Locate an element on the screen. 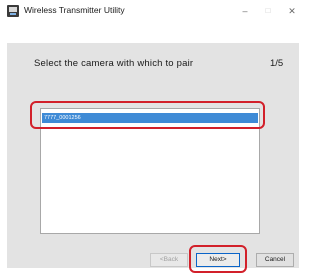 The width and height of the screenshot is (320, 274). minimize-button: – is located at coordinates (245, 11).